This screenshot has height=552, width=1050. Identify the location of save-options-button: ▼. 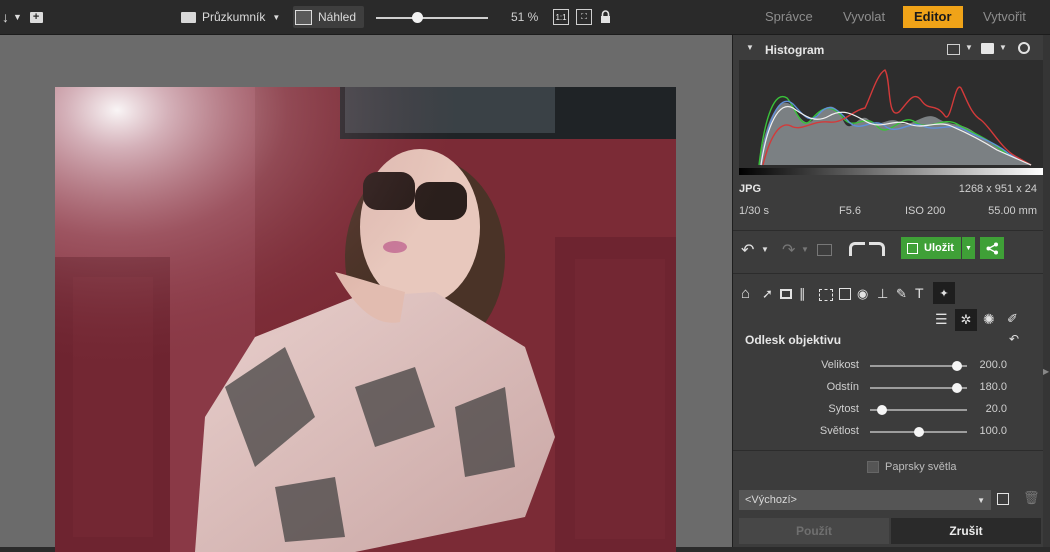
(968, 248).